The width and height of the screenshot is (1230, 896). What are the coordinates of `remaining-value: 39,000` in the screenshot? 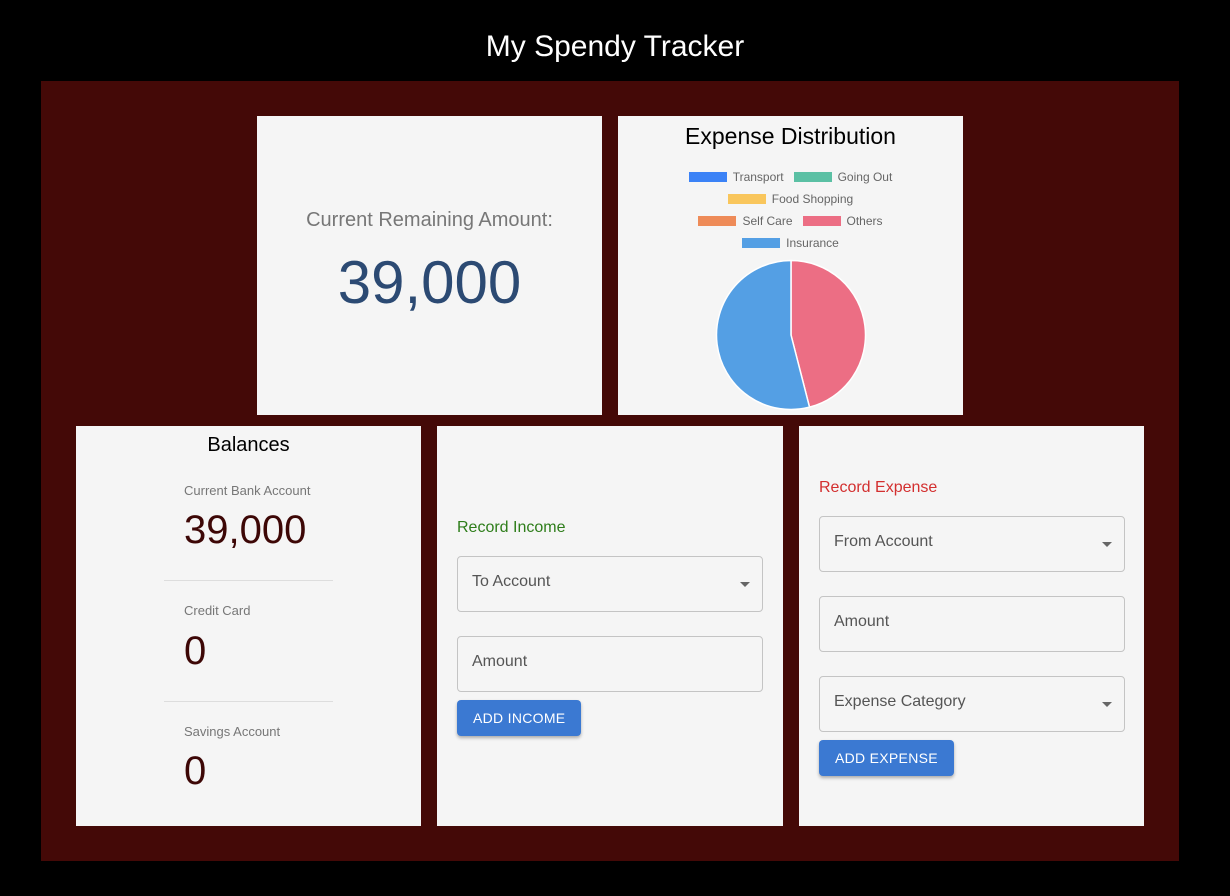 It's located at (429, 282).